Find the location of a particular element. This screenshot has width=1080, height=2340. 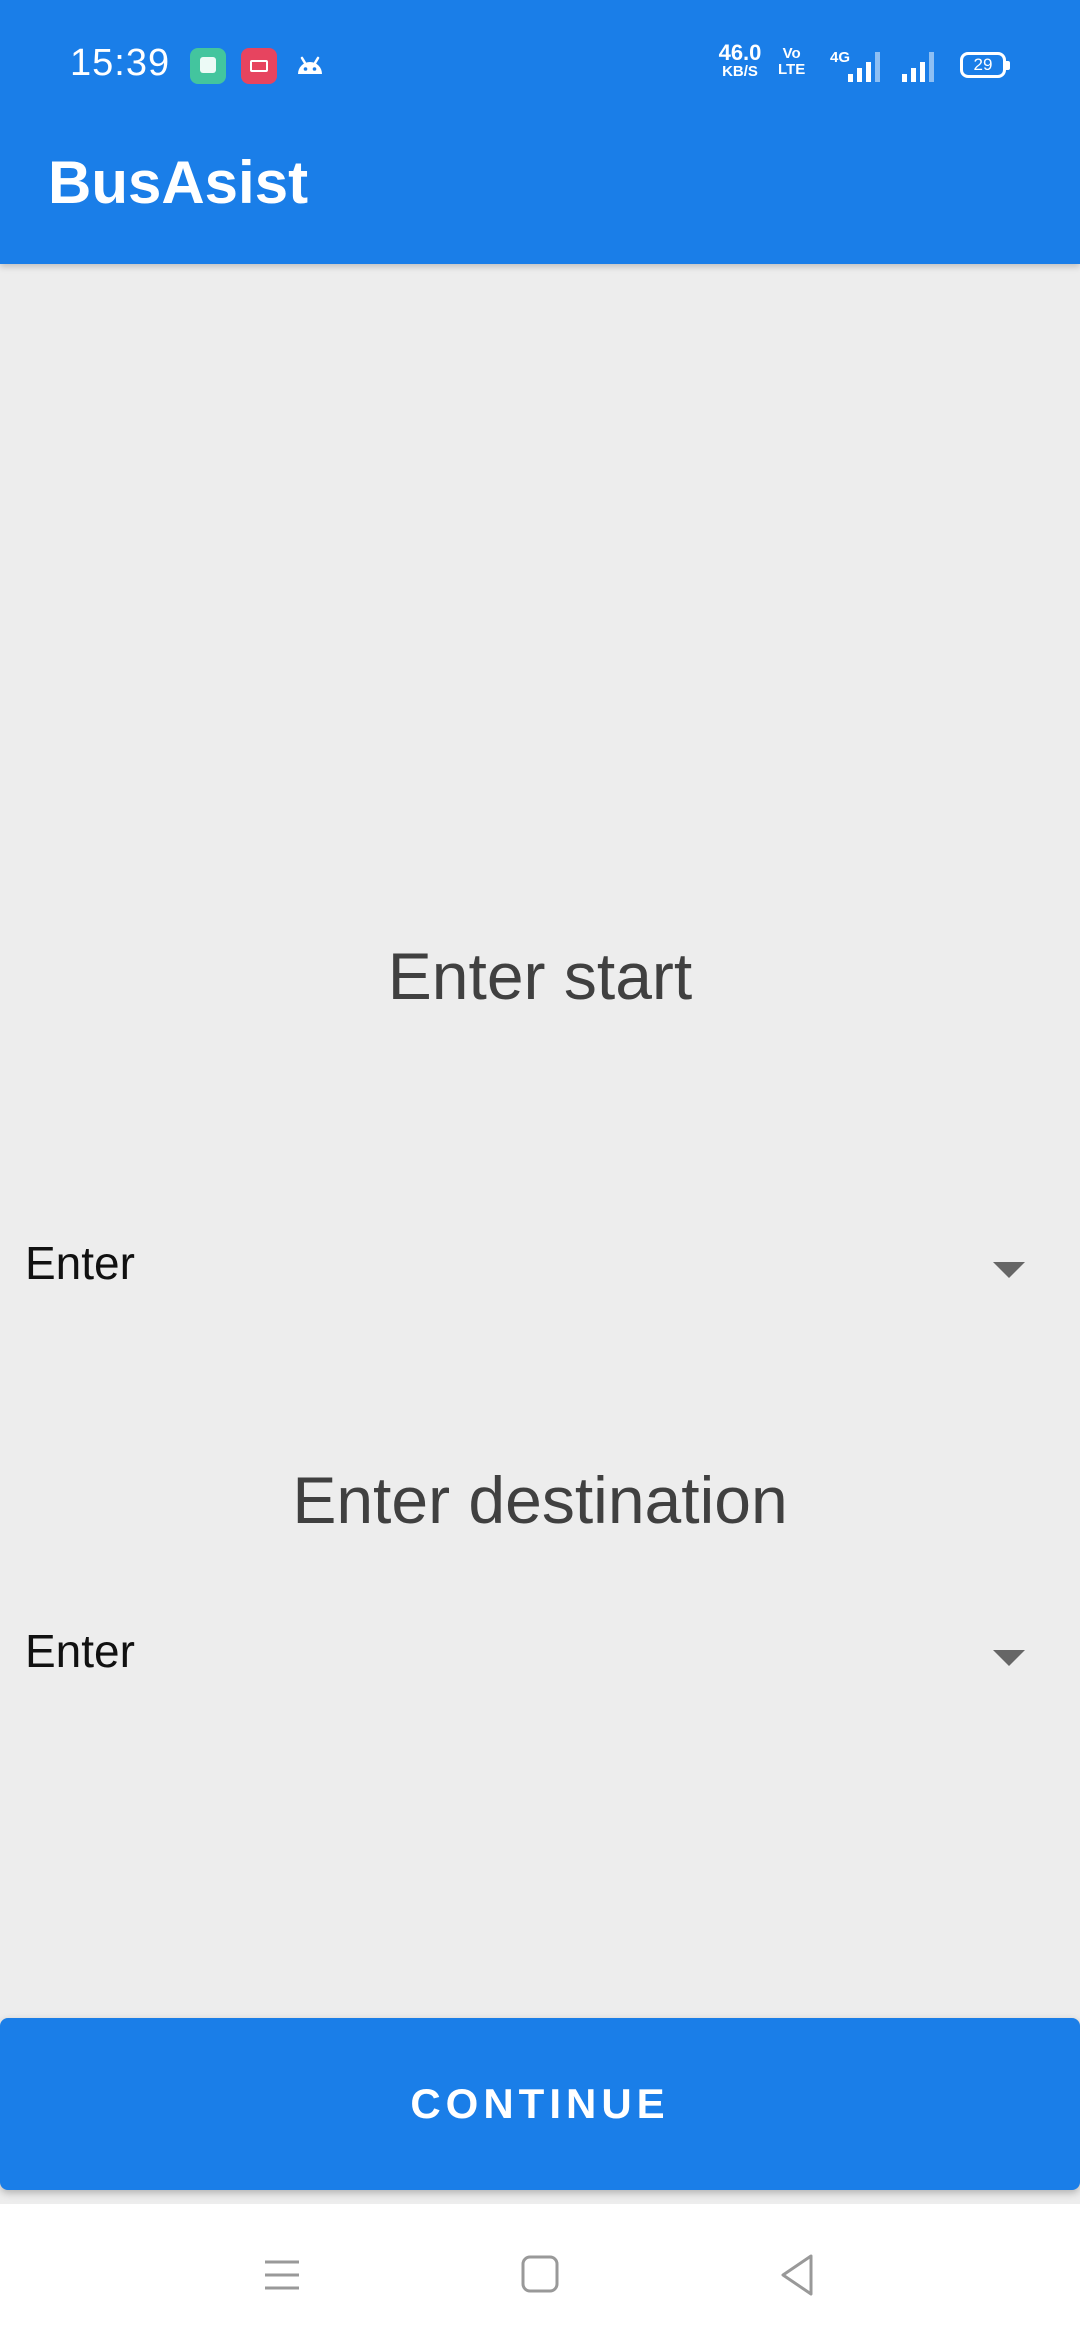

app-title: BusAsist is located at coordinates (178, 182).